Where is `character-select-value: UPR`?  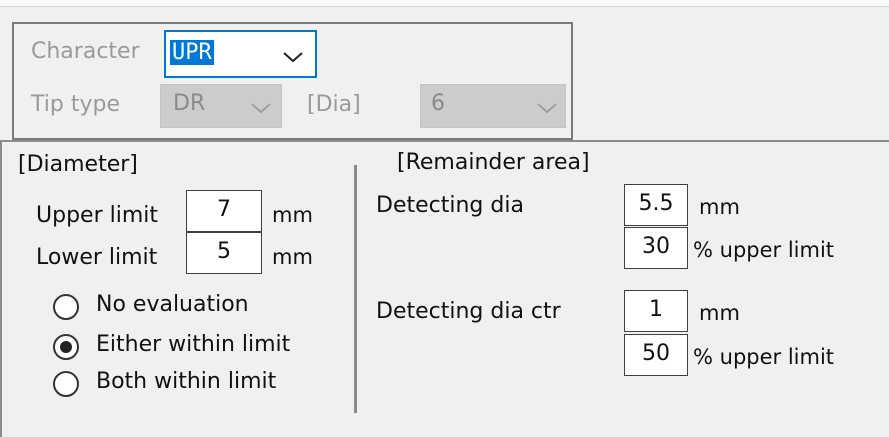
character-select-value: UPR is located at coordinates (192, 52).